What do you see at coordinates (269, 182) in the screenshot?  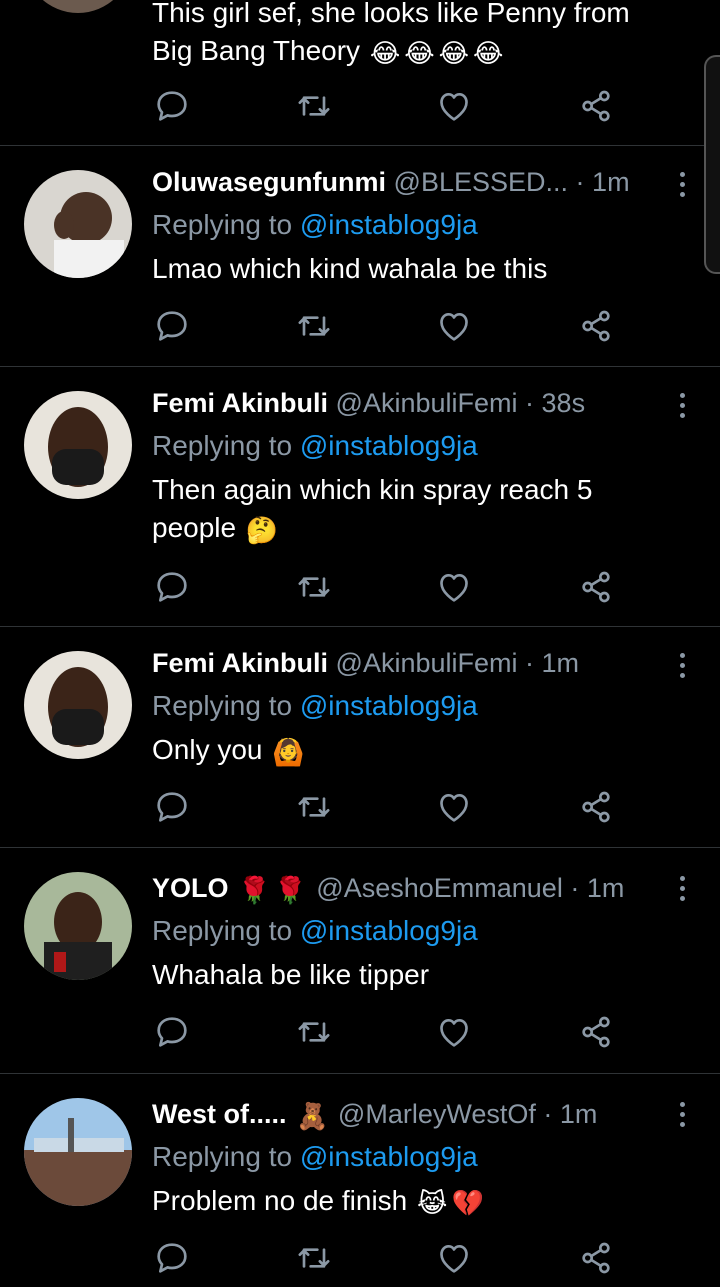 I see `display-name: Oluwasegunfunmi` at bounding box center [269, 182].